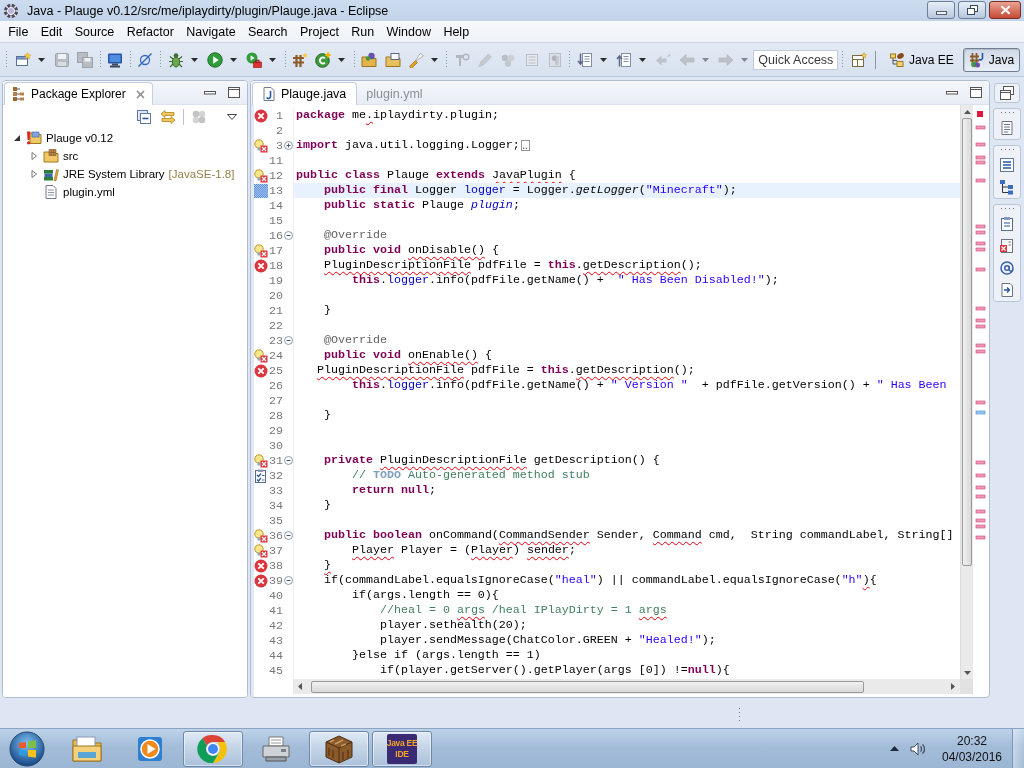  Describe the element at coordinates (363, 31) in the screenshot. I see `menu-item: Run` at that location.